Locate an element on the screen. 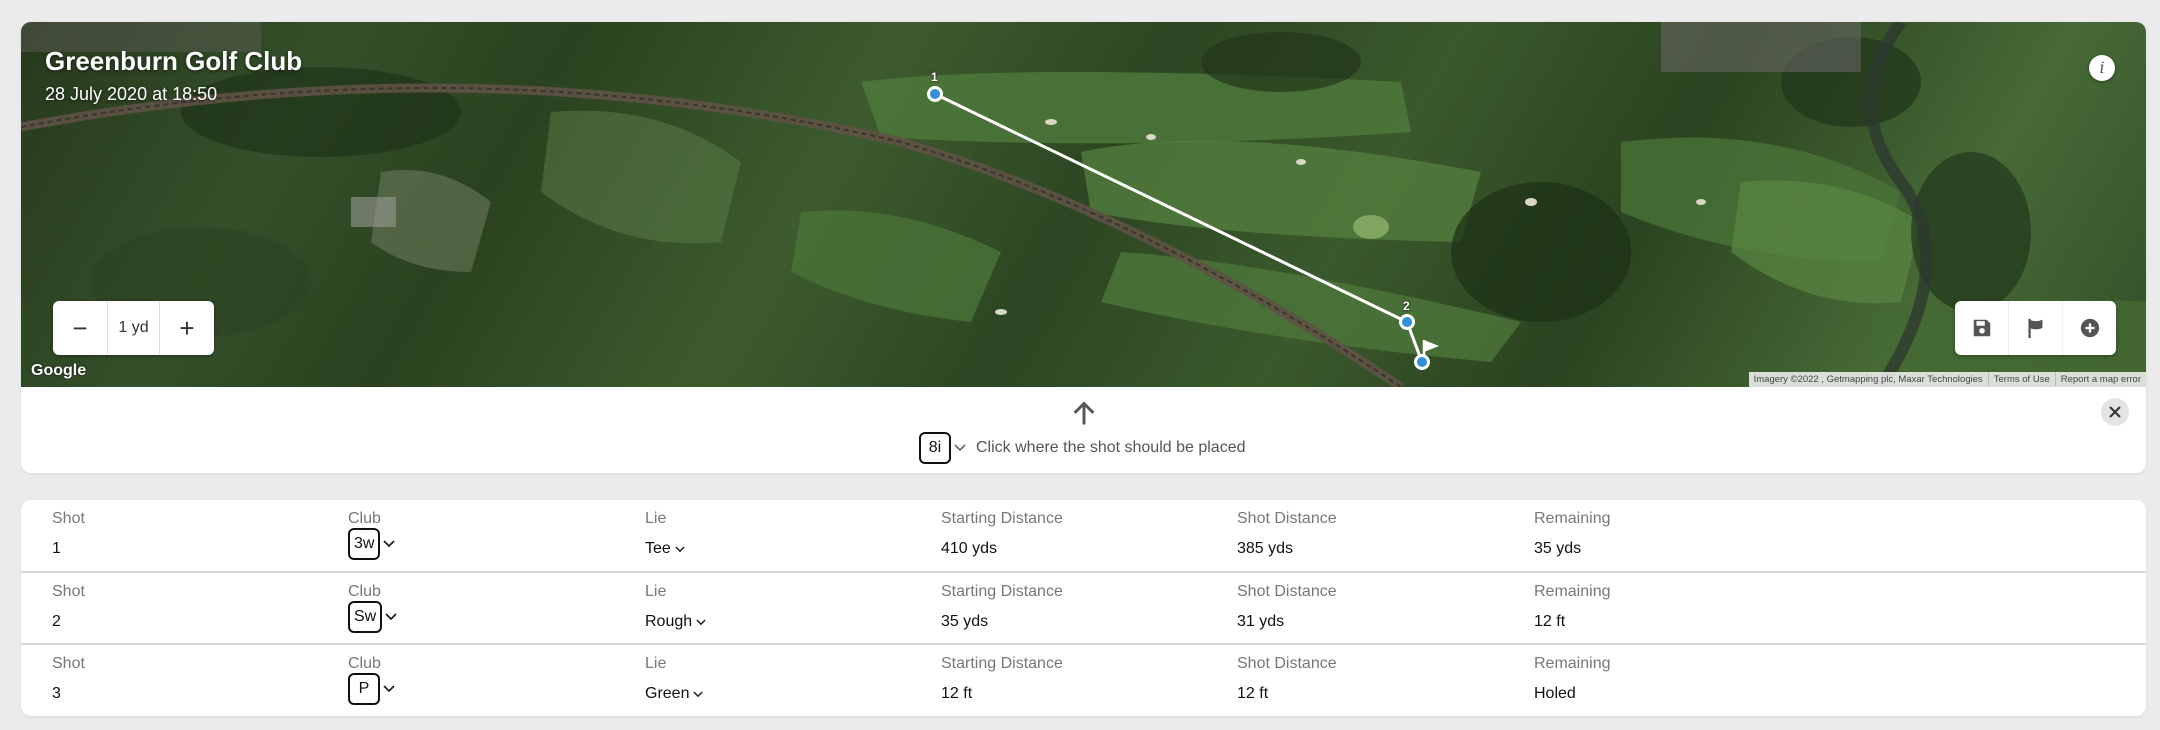 Image resolution: width=2160 pixels, height=730 pixels. close-icon is located at coordinates (2115, 412).